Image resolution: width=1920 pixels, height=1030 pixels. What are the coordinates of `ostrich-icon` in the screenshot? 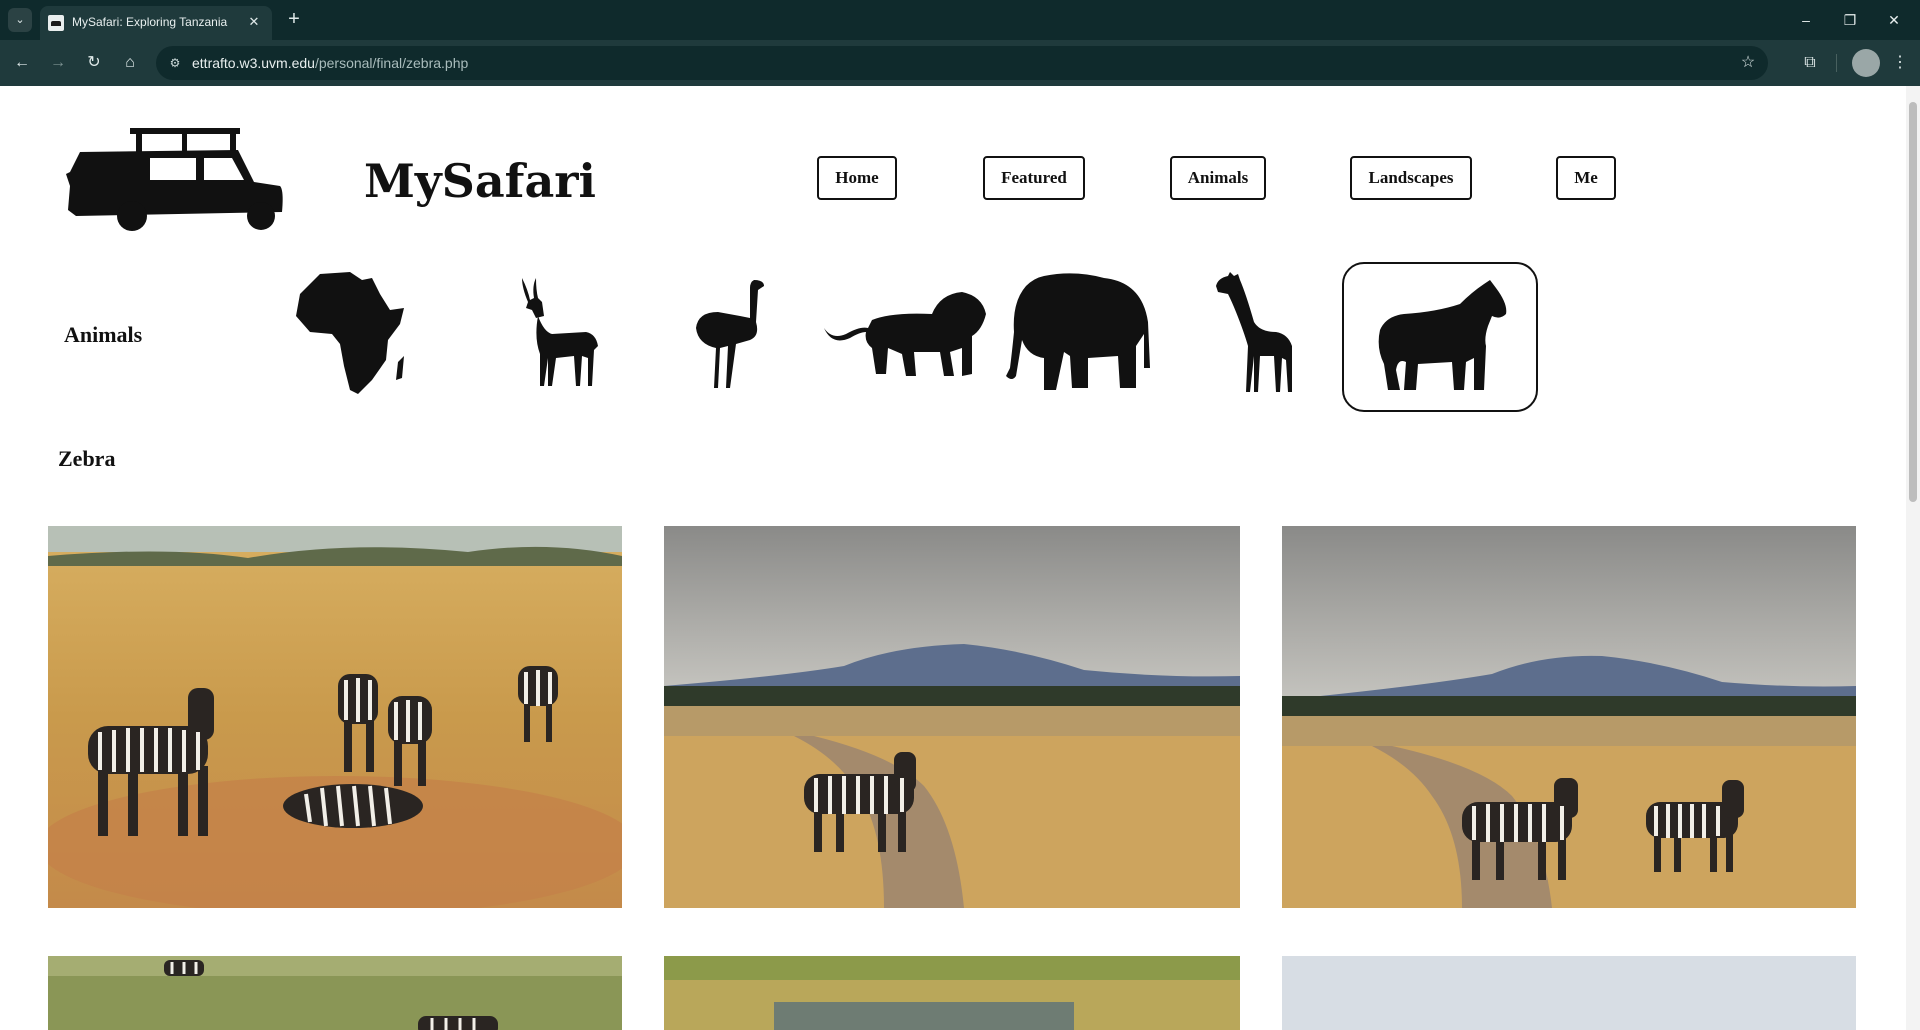 It's located at (734, 334).